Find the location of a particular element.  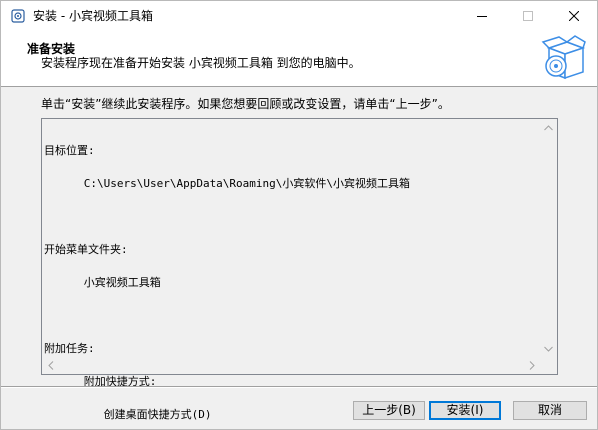

memo-line: 附加任务: is located at coordinates (69, 348).